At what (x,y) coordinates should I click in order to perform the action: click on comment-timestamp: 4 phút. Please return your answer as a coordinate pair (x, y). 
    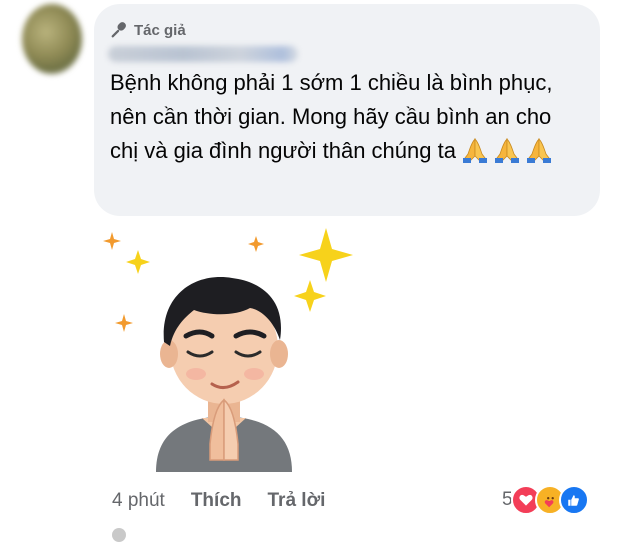
    Looking at the image, I should click on (138, 501).